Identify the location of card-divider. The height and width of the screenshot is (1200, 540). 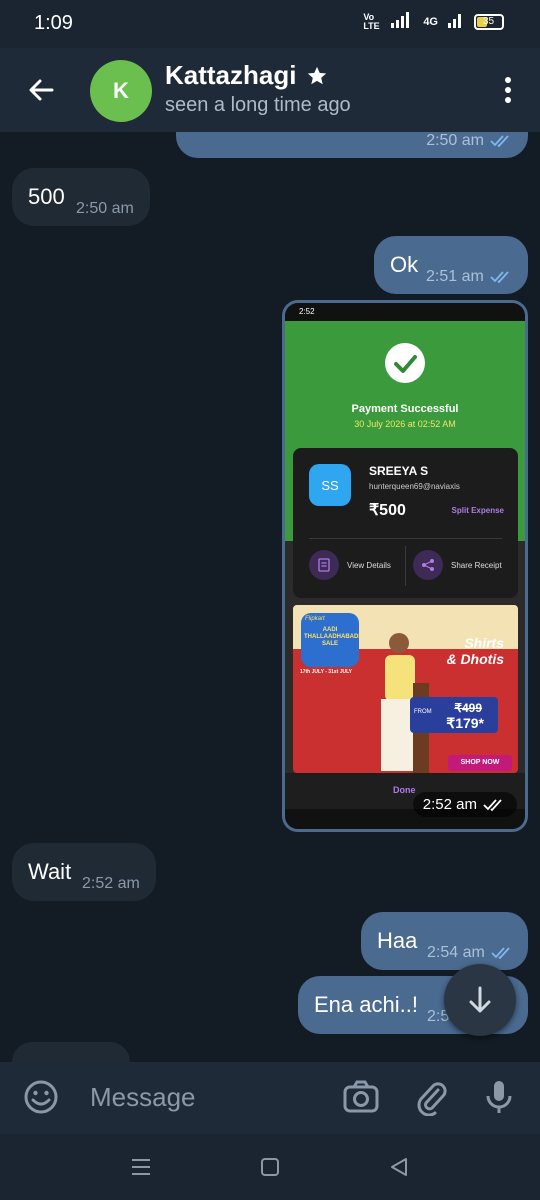
(405, 538).